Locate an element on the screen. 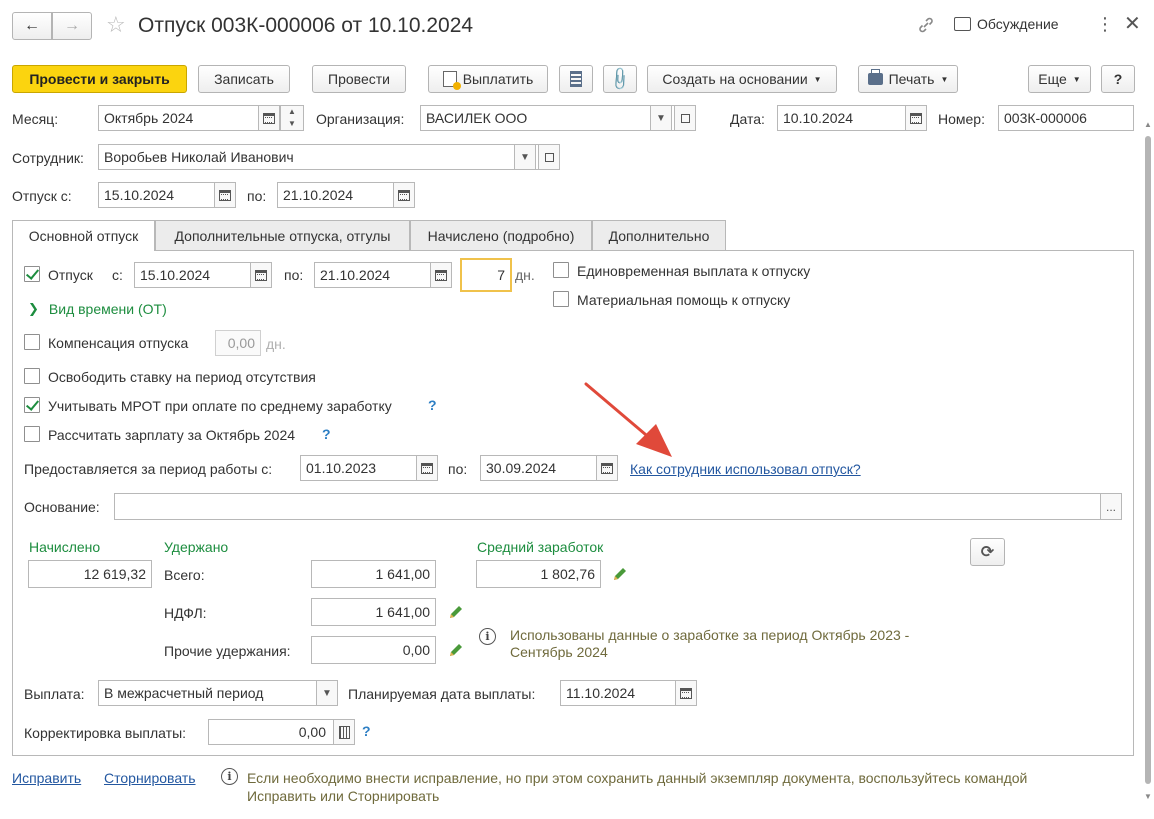  compensation-checkbox is located at coordinates (32, 342).